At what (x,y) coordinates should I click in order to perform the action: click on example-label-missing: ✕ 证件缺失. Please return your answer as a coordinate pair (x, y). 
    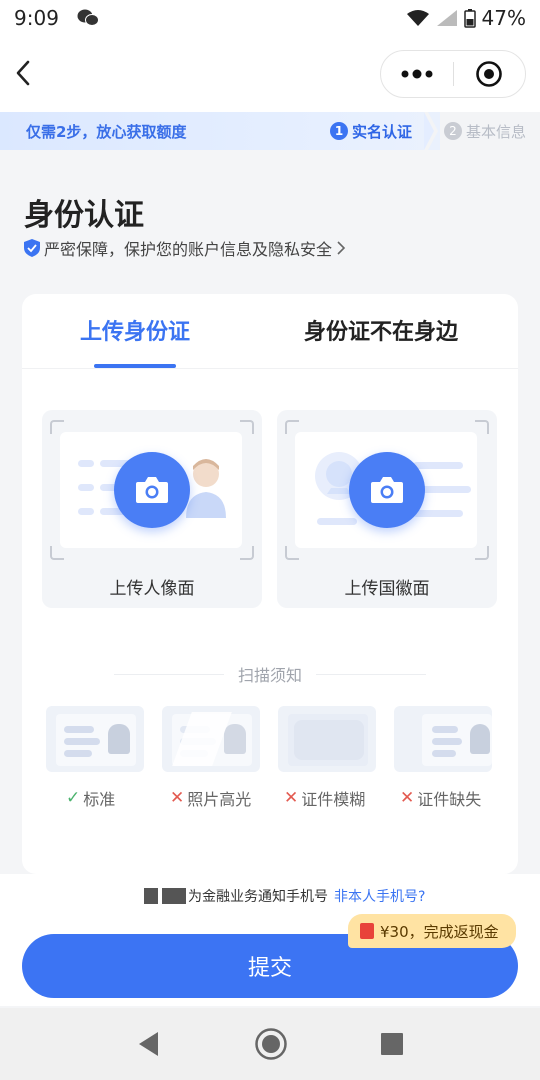
    Looking at the image, I should click on (440, 798).